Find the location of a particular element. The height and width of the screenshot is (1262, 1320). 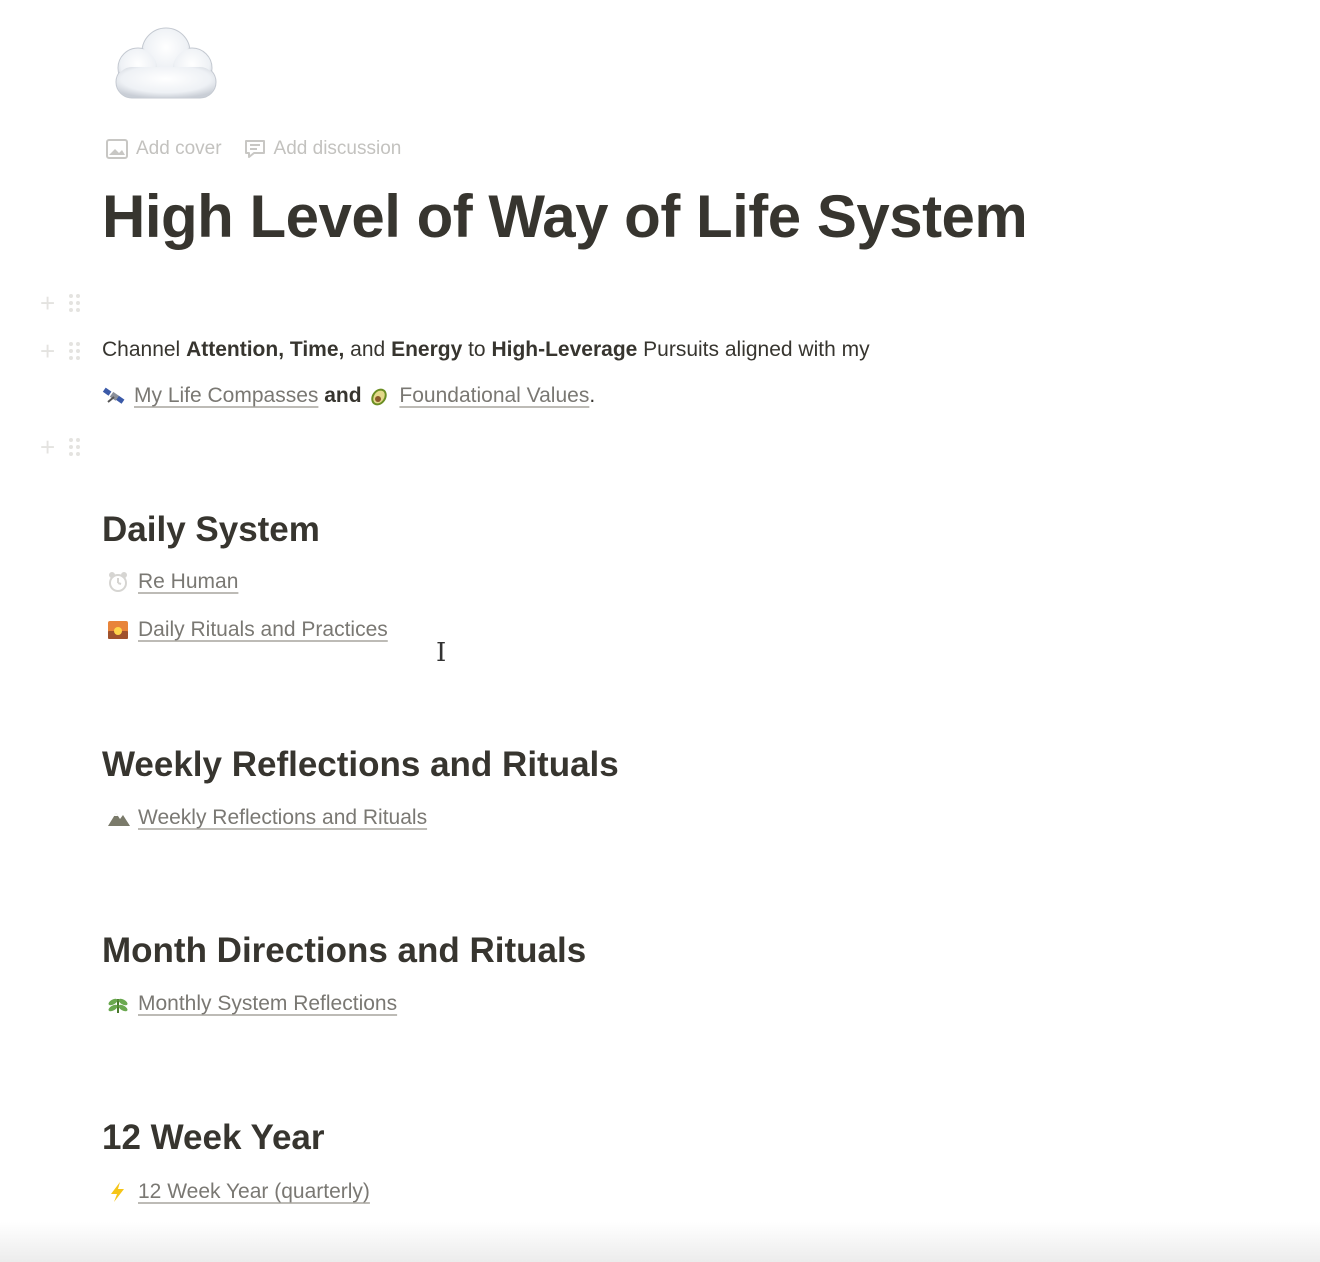

comment-icon is located at coordinates (254, 149).